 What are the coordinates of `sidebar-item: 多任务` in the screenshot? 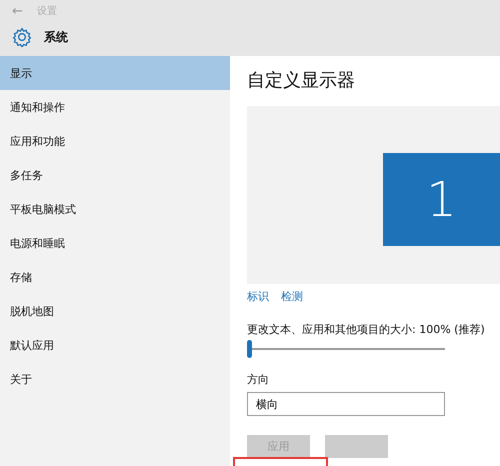 It's located at (115, 175).